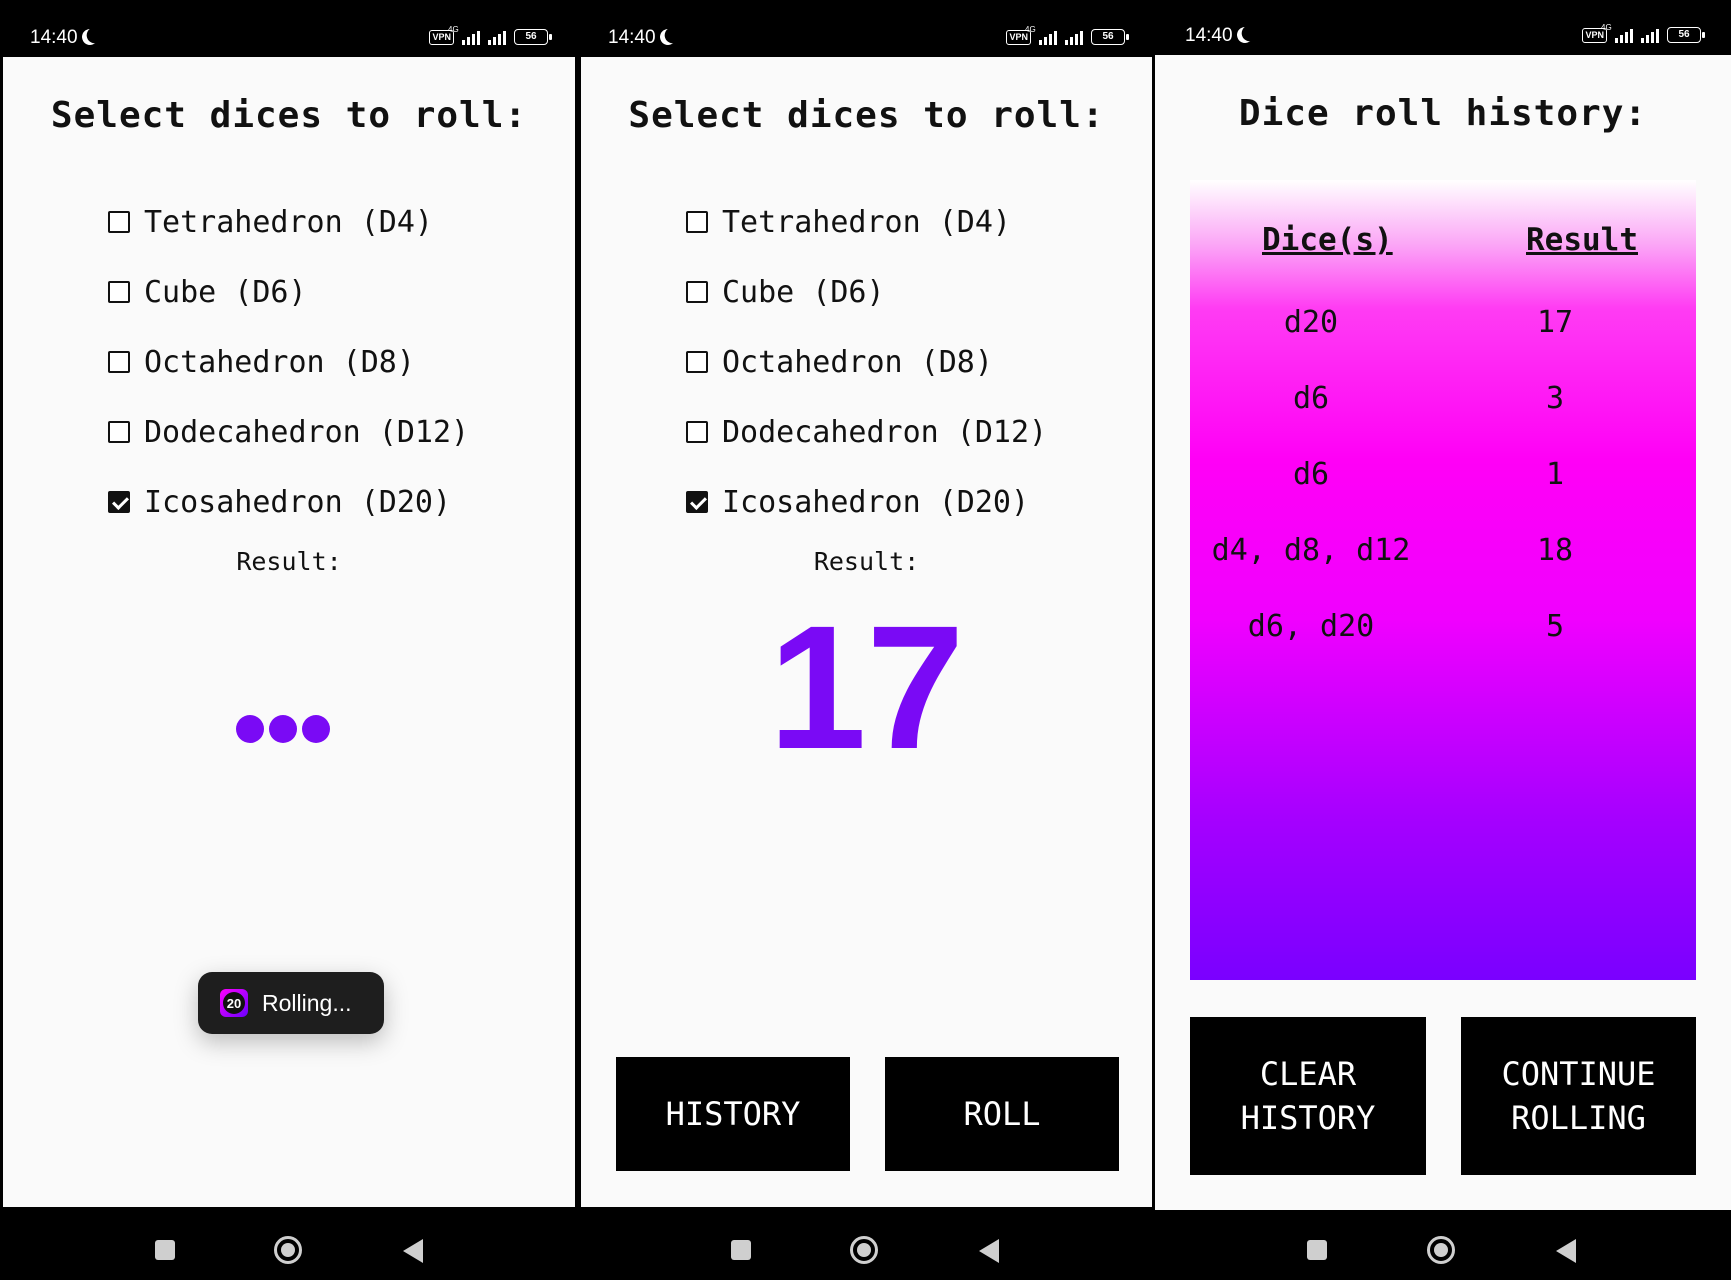  I want to click on table-row: d6, d20 5, so click(1406, 626).